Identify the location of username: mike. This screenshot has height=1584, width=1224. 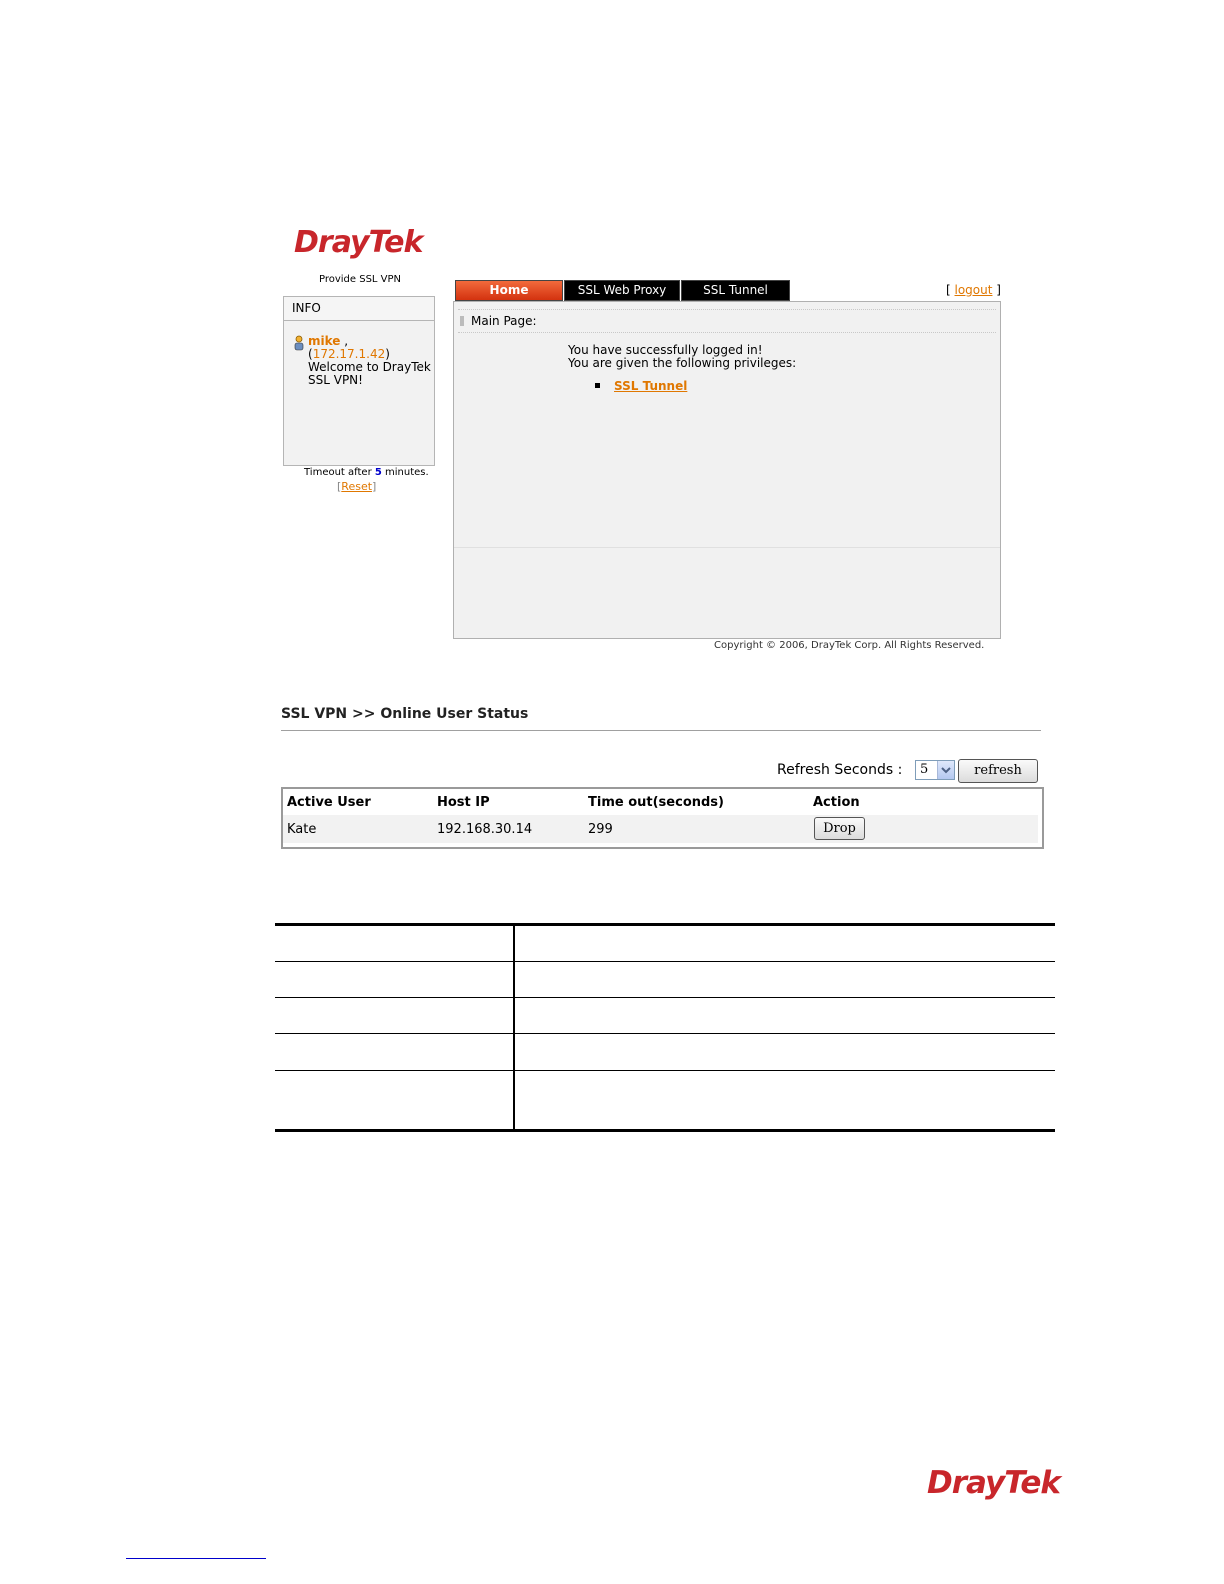
(324, 341).